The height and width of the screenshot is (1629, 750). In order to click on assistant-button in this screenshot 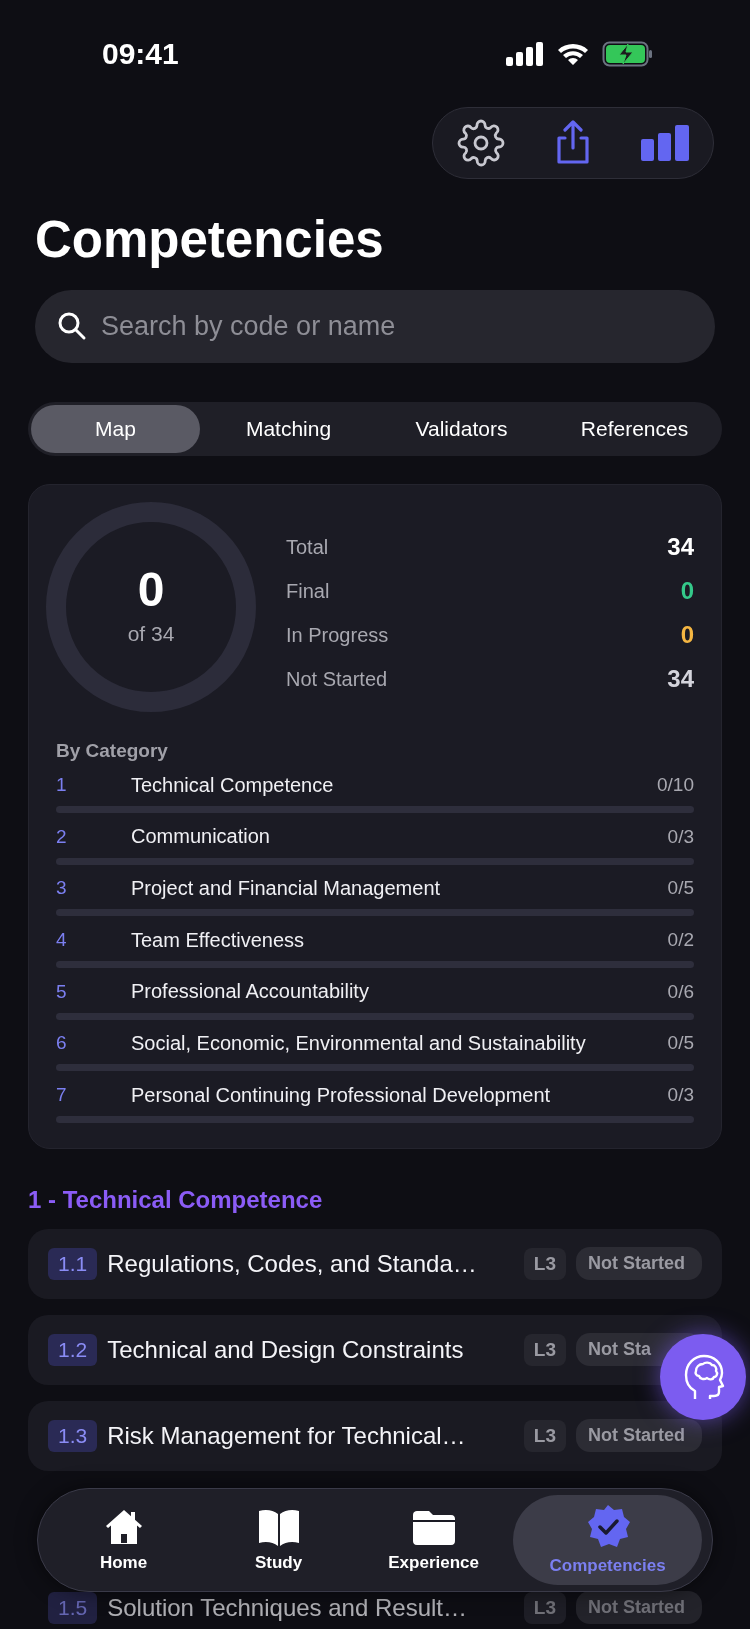, I will do `click(703, 1377)`.